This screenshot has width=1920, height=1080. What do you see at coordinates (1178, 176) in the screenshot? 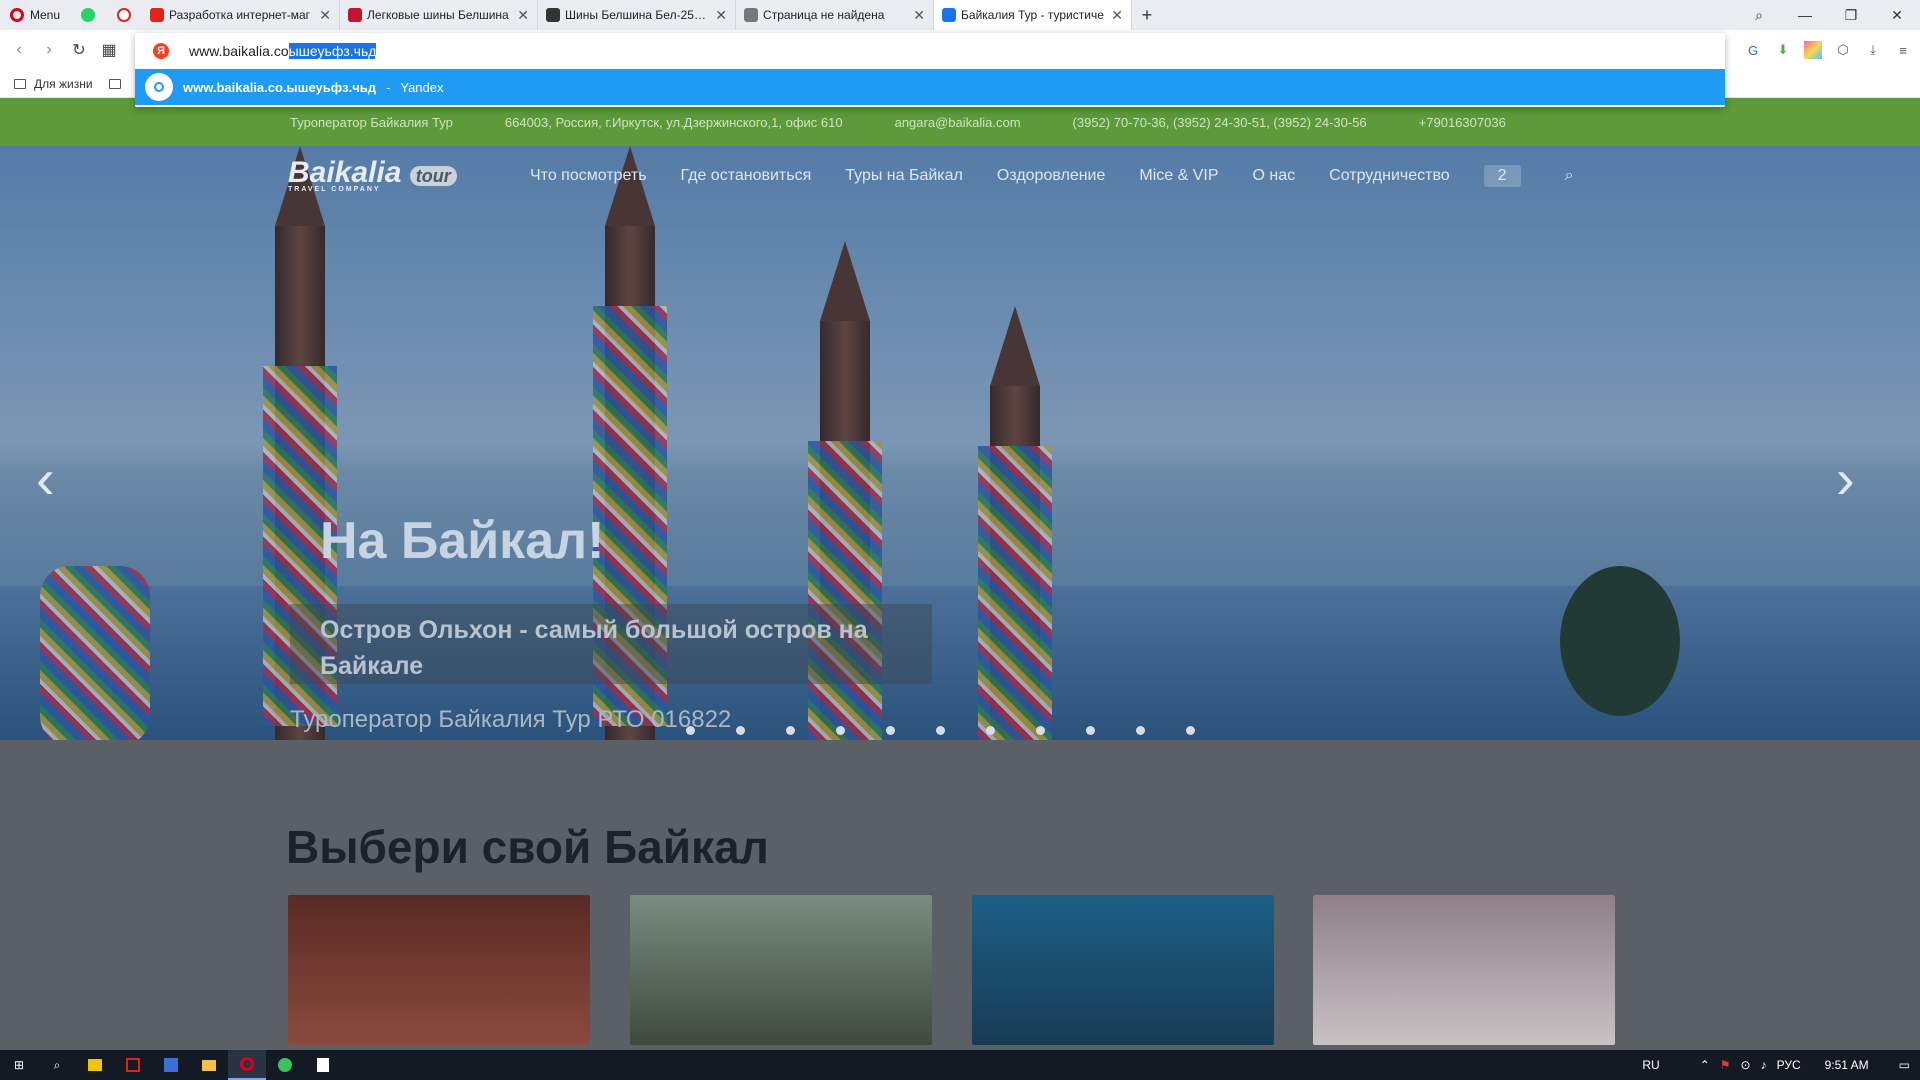
I see `nav-item: Mice & VIP` at bounding box center [1178, 176].